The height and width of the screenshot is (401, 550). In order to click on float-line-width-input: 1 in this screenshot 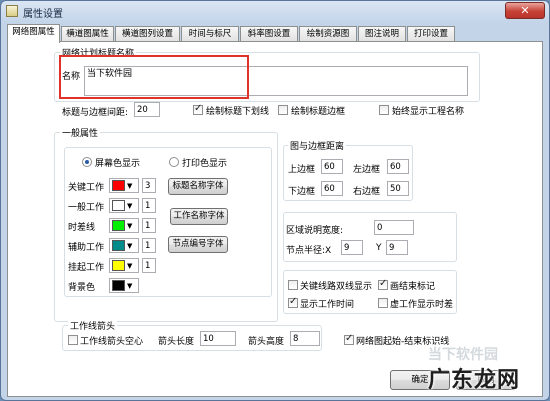, I will do `click(149, 225)`.